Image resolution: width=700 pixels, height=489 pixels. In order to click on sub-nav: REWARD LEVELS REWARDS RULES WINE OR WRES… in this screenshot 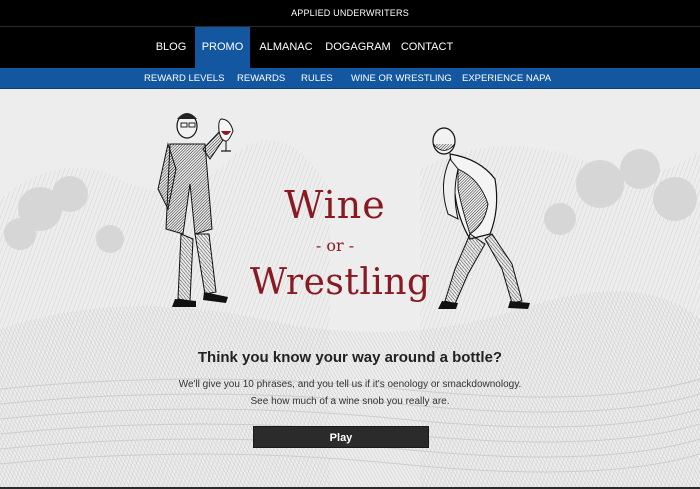, I will do `click(350, 78)`.